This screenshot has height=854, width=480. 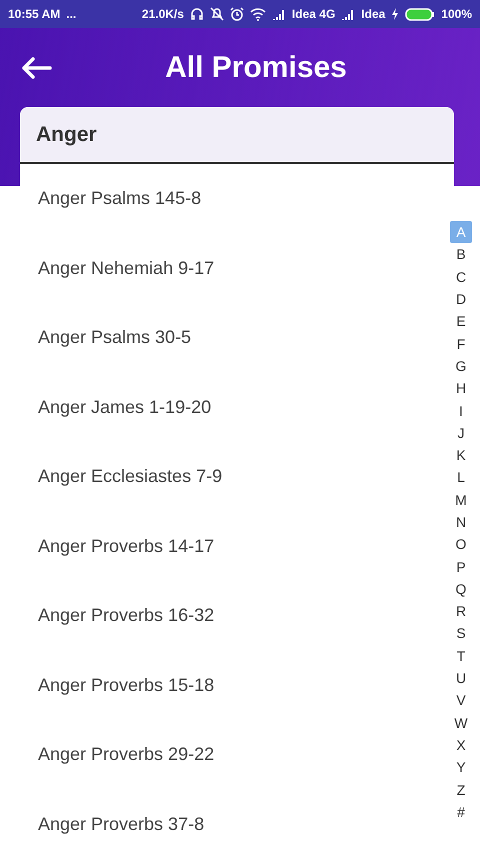 I want to click on muted-bell-icon, so click(x=217, y=14).